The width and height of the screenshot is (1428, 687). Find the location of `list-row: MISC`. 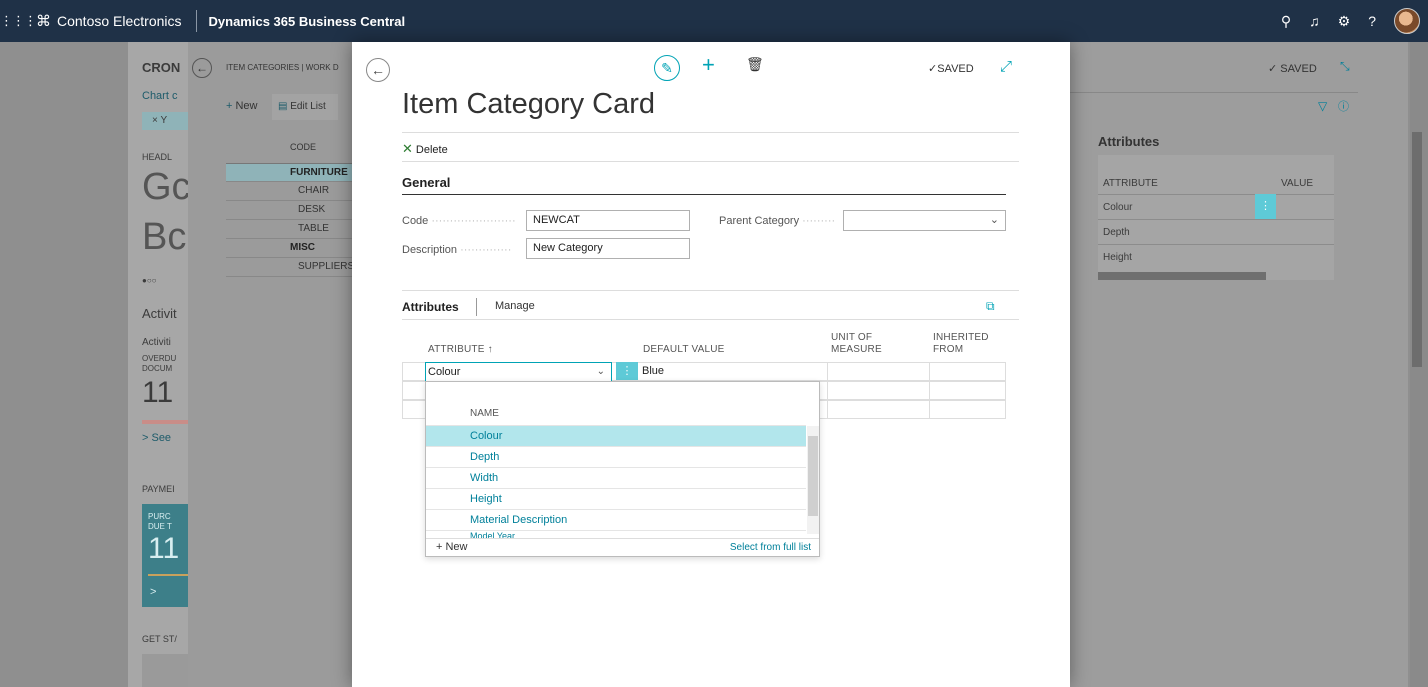

list-row: MISC is located at coordinates (292, 247).